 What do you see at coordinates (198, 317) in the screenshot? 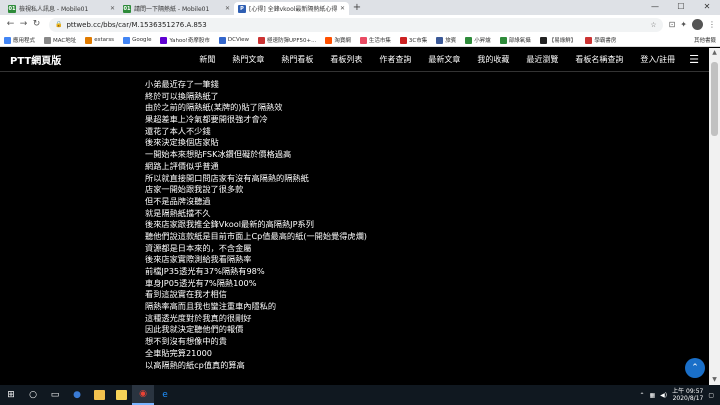
I see `article-line: 這種透光度對於我真的很剛好` at bounding box center [198, 317].